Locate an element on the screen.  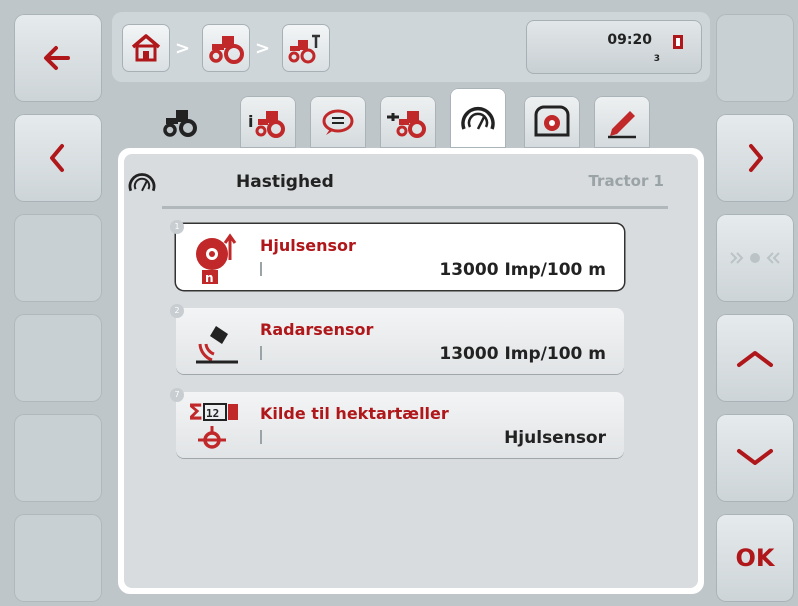
radar-sensor-icon is located at coordinates (217, 345).